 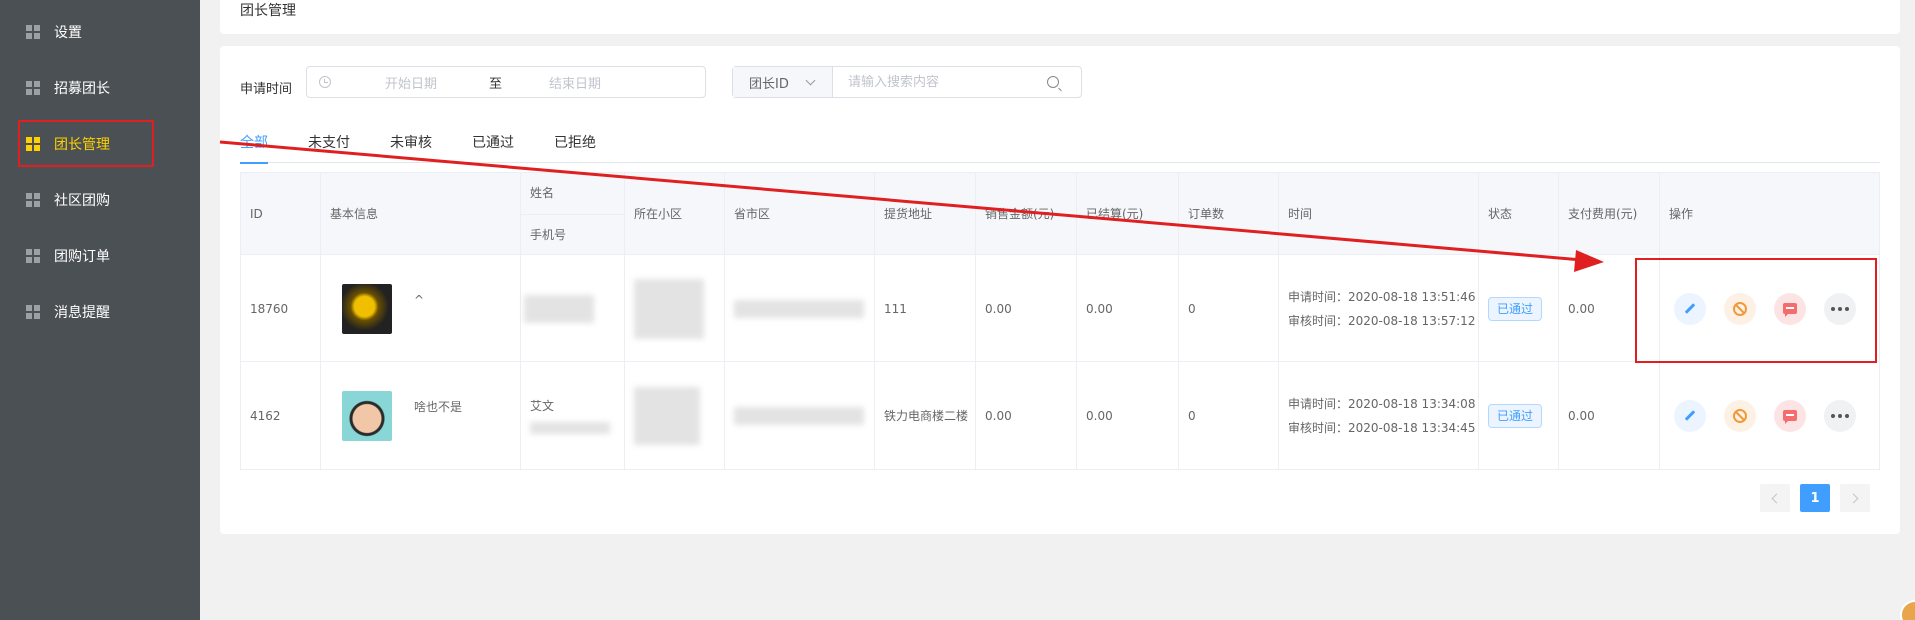 I want to click on sidebar-item-label: 团购订单, so click(x=82, y=257).